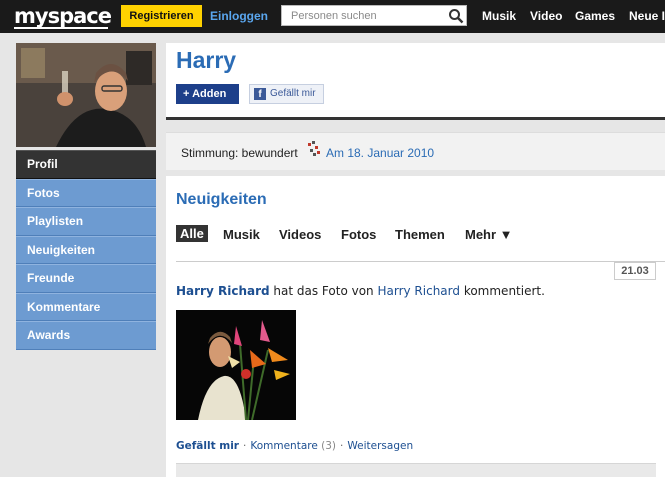  I want to click on like-label: Gefällt mir, so click(293, 93).